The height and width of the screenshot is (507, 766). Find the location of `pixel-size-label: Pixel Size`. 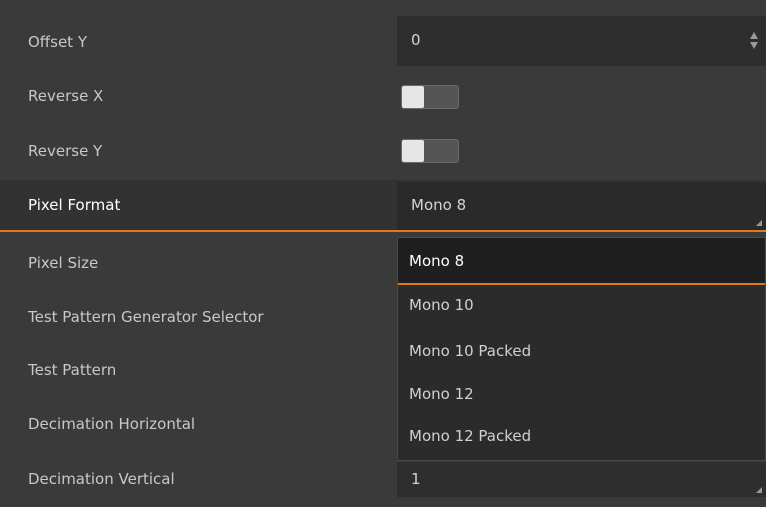

pixel-size-label: Pixel Size is located at coordinates (63, 263).